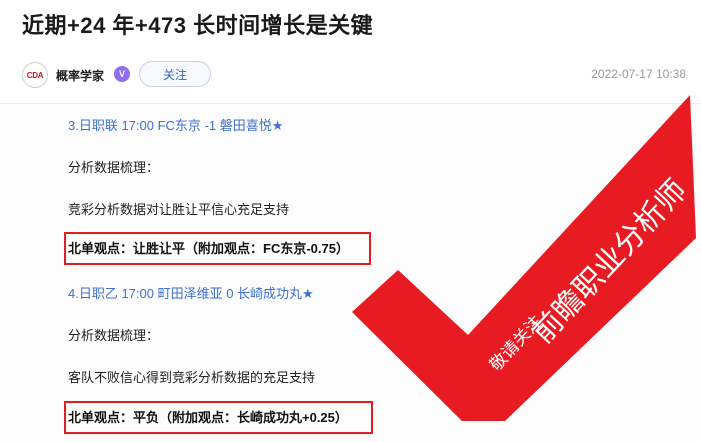 This screenshot has height=442, width=701. What do you see at coordinates (198, 25) in the screenshot?
I see `article-title: 近期+24 年+473 长时间增长是关键` at bounding box center [198, 25].